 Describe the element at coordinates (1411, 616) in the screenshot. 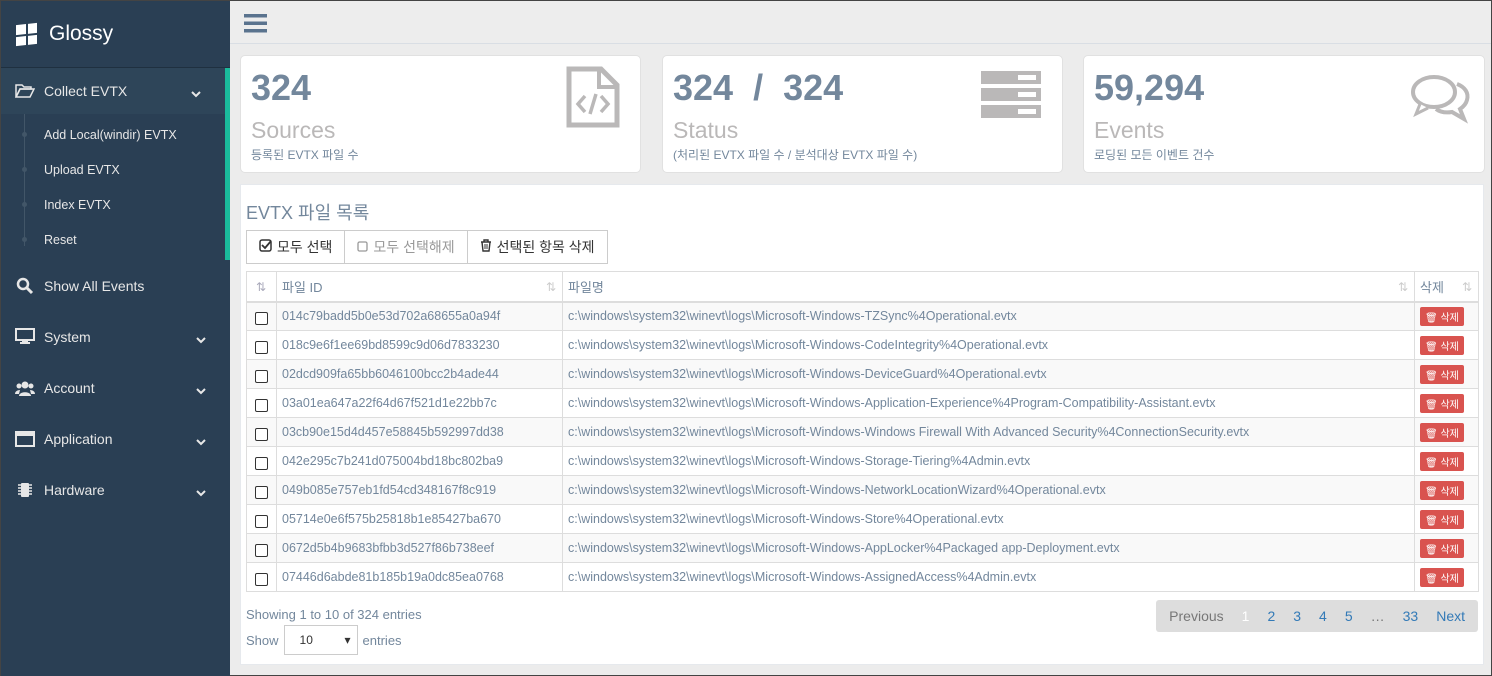

I see `page-button-33: 33` at that location.